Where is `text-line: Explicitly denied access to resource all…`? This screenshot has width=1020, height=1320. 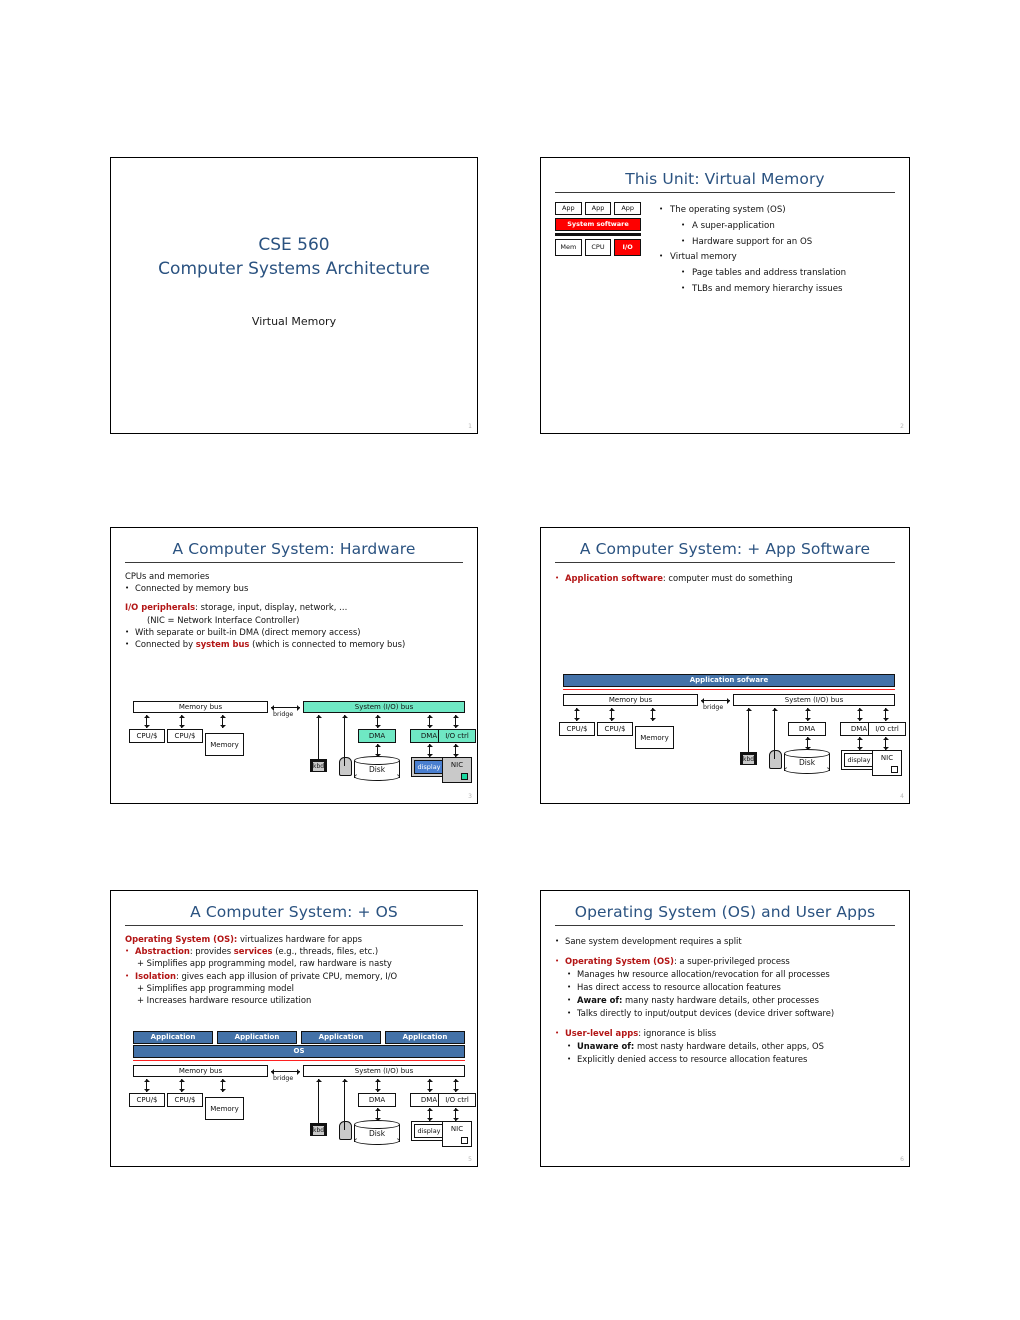
text-line: Explicitly denied access to resource all… is located at coordinates (727, 1059).